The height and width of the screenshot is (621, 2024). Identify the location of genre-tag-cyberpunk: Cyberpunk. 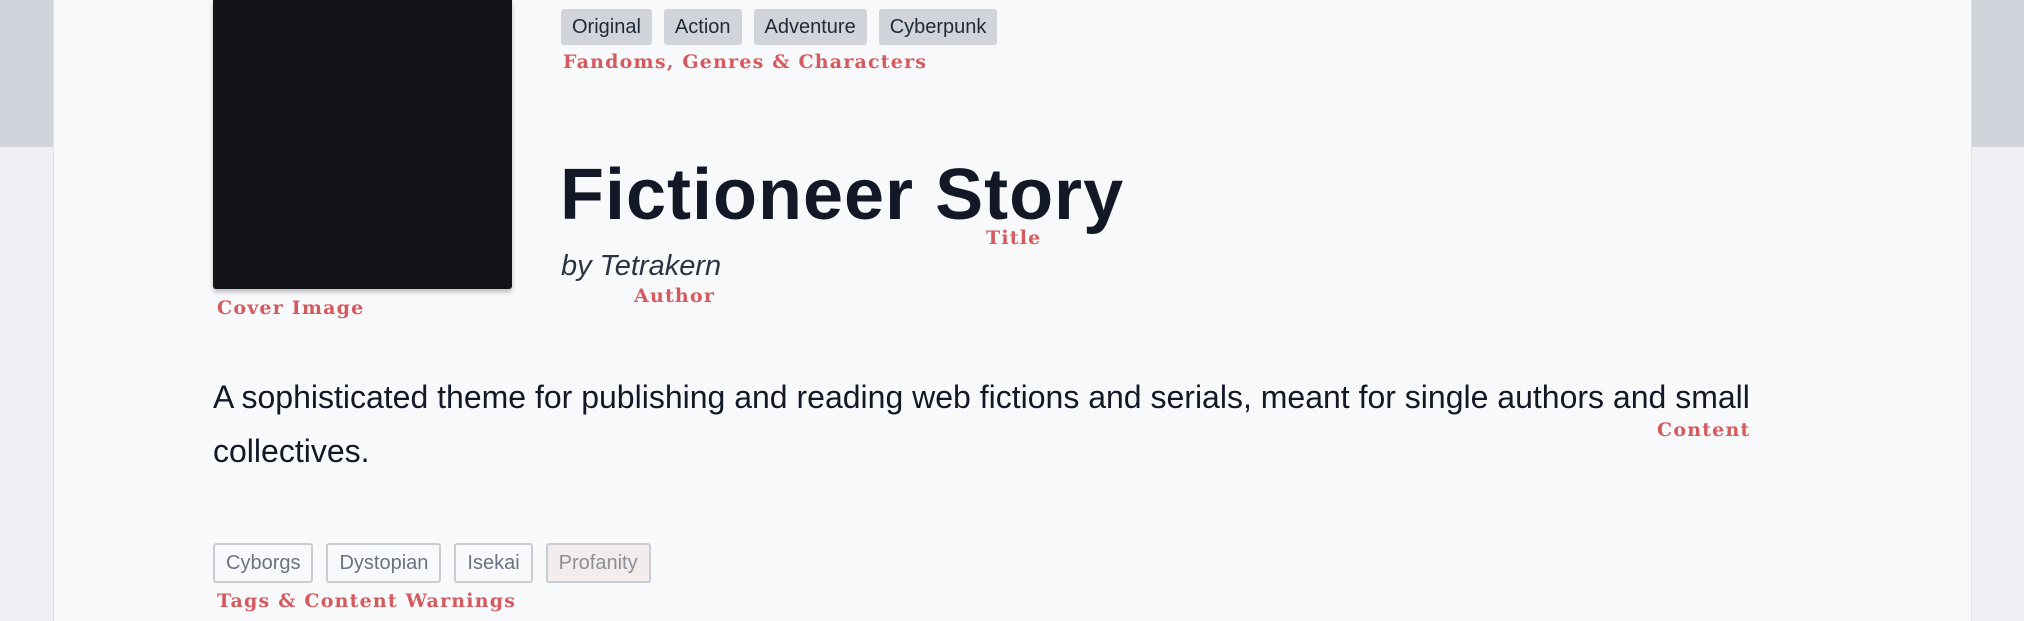
(938, 27).